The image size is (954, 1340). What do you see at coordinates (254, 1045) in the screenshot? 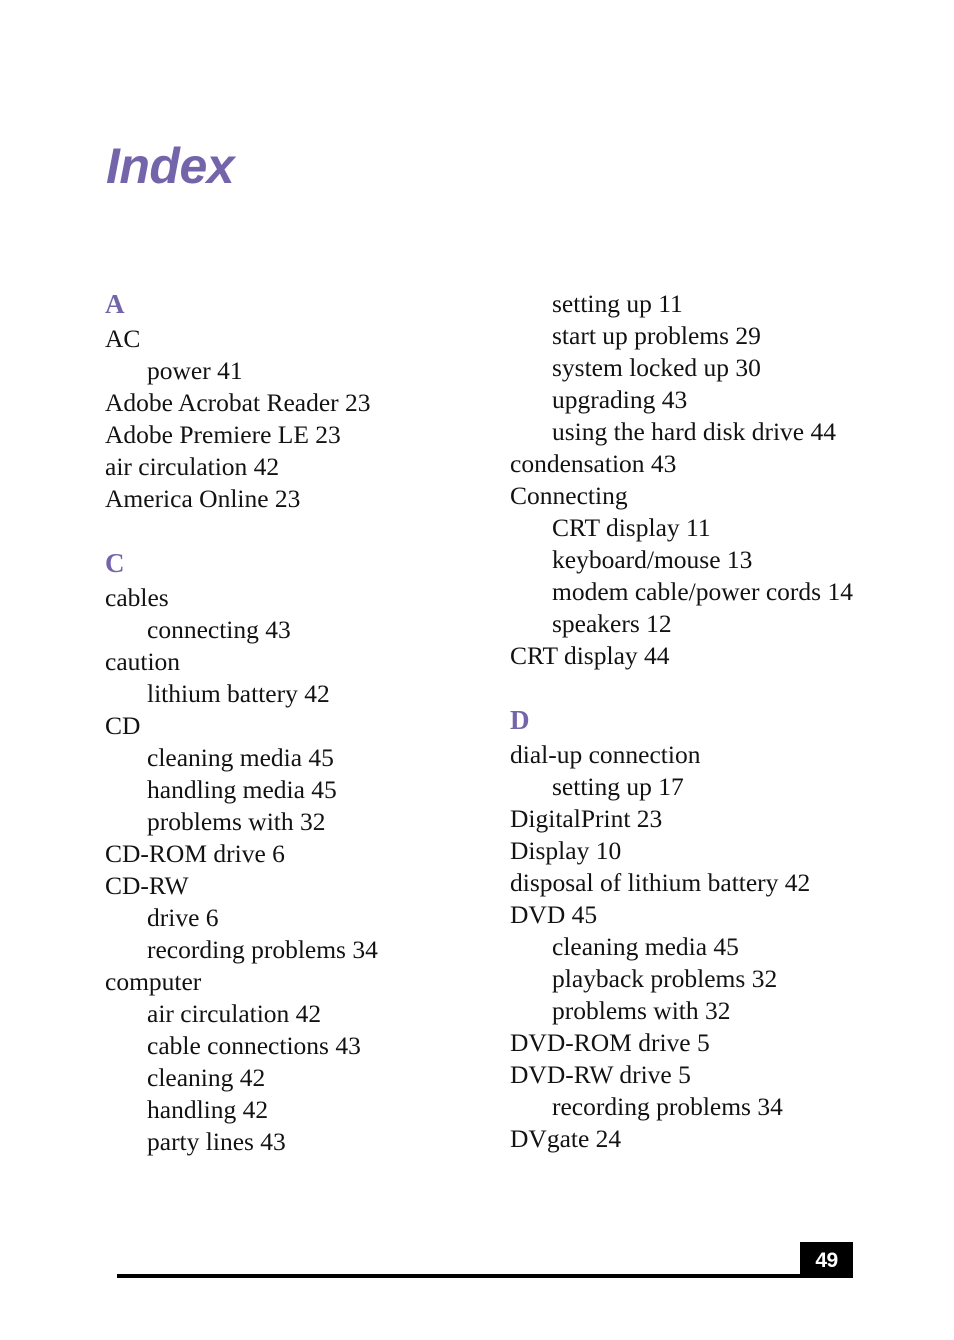
I see `index-subentry: cable connections 43` at bounding box center [254, 1045].